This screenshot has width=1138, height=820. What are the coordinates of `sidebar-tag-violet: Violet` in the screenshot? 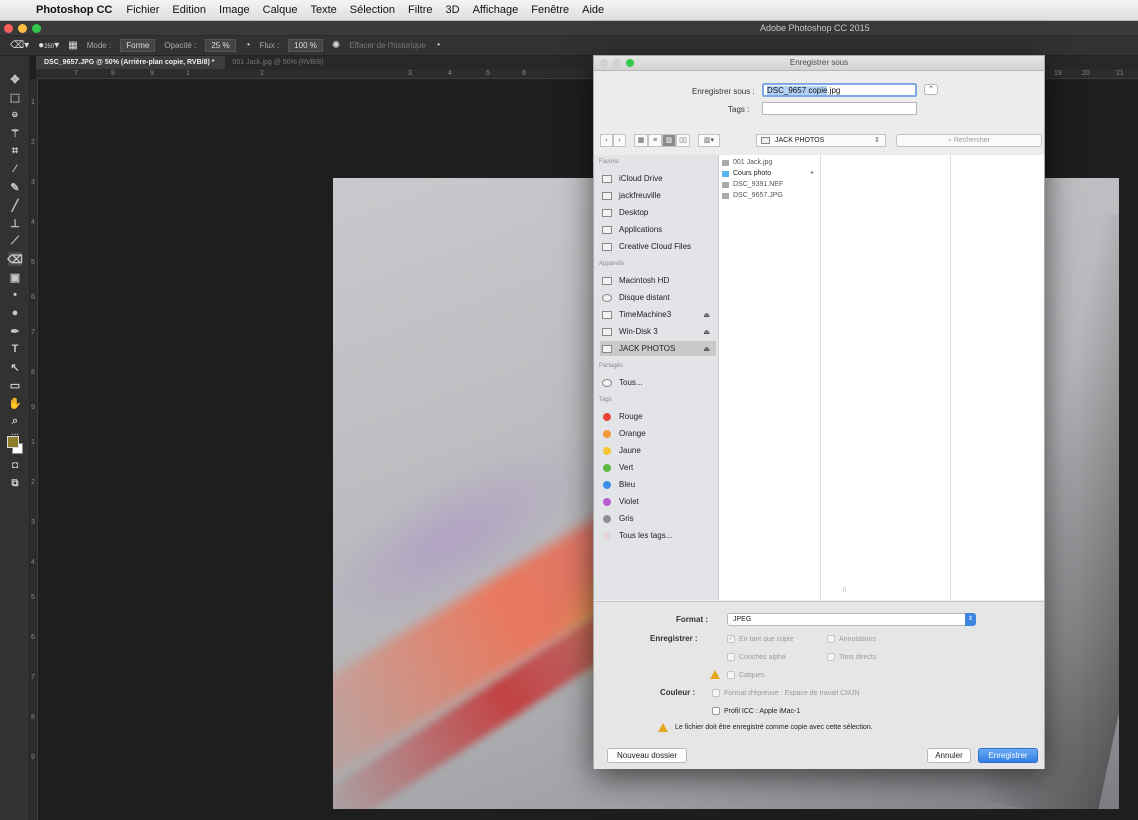 It's located at (658, 501).